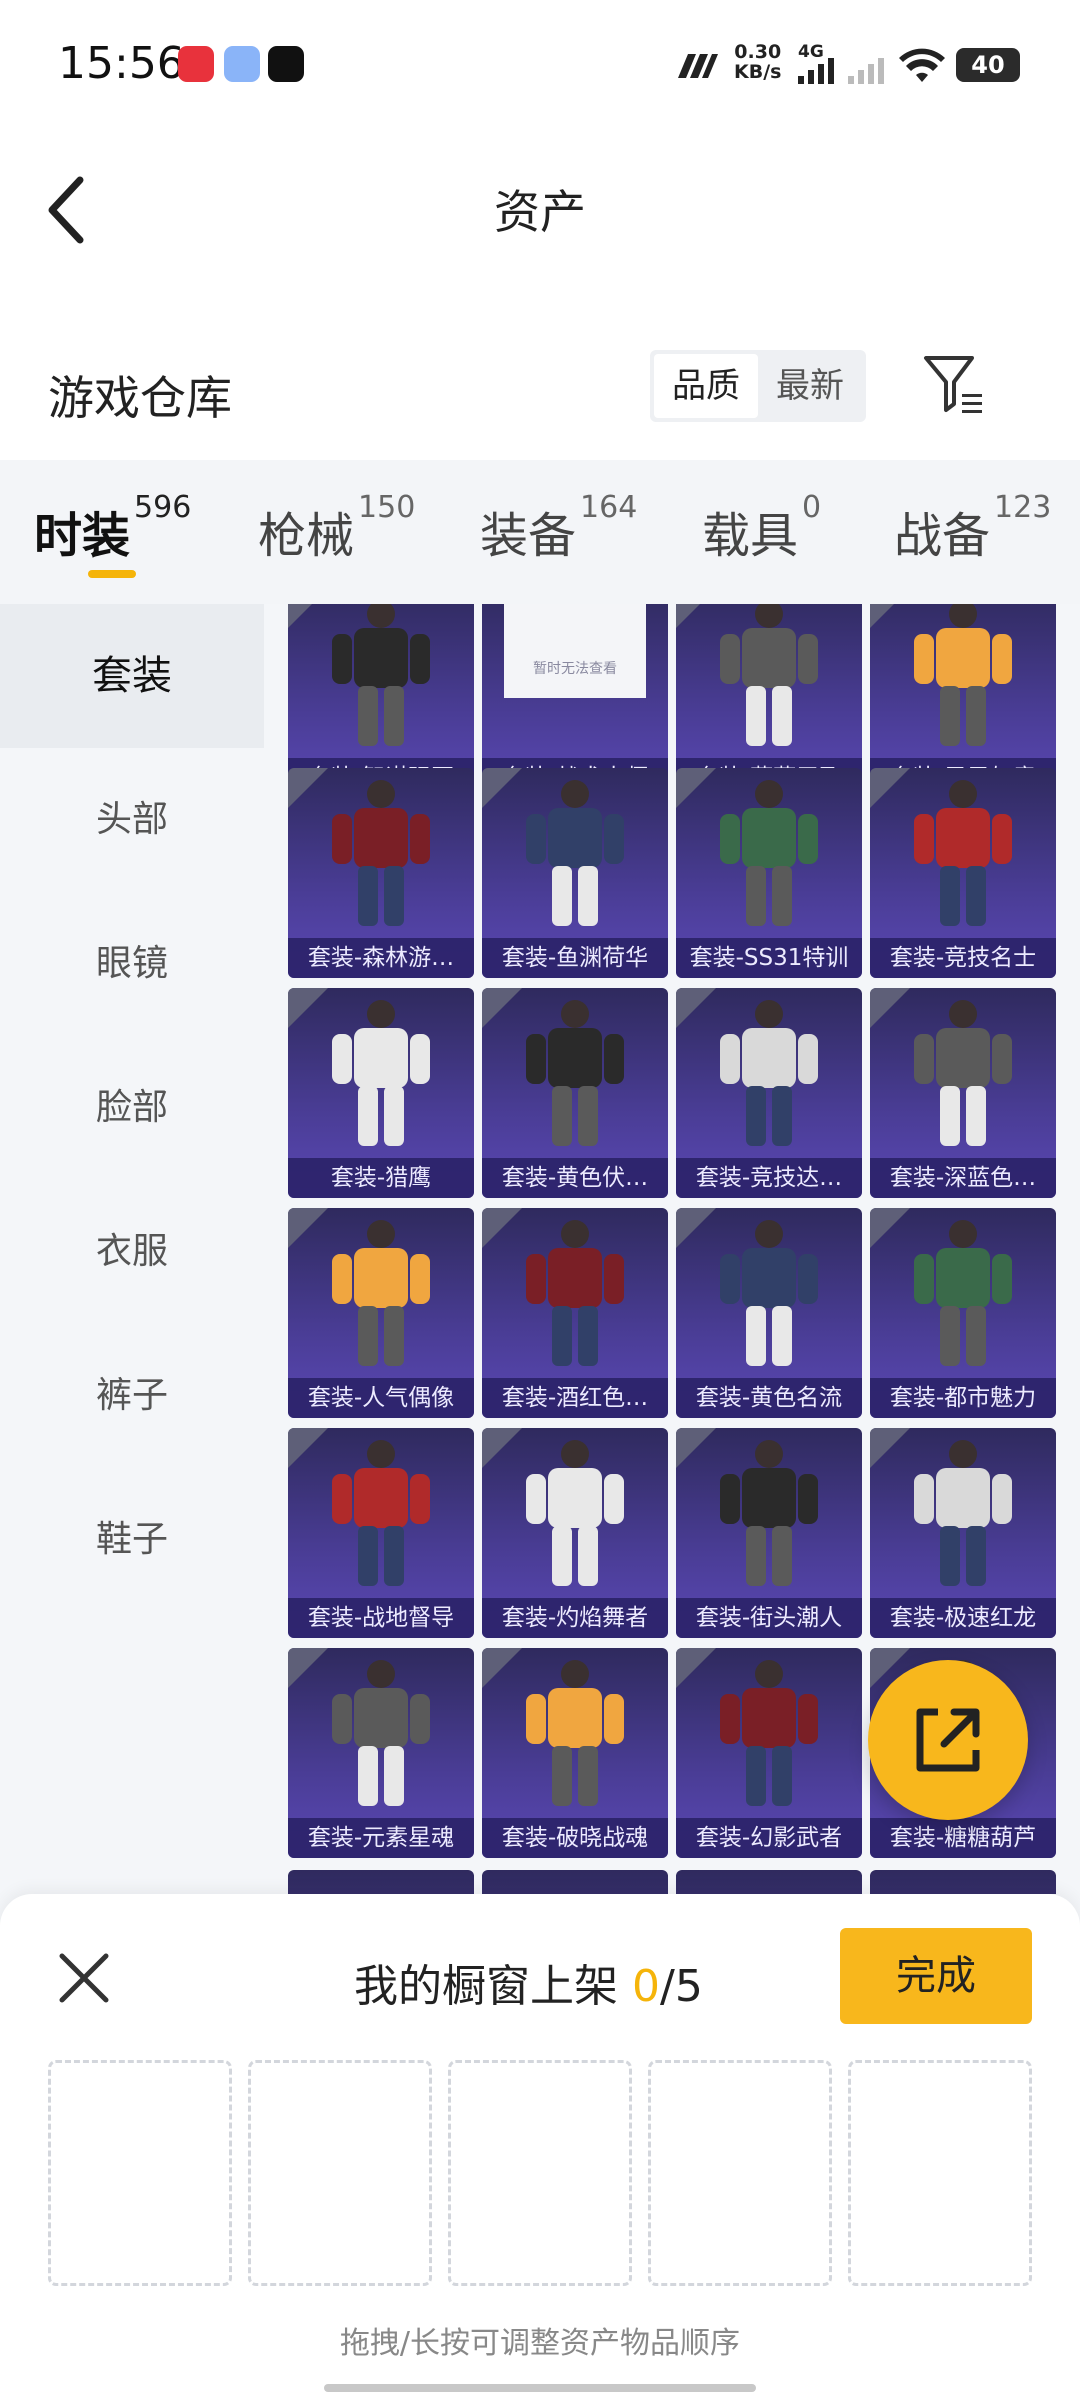 The width and height of the screenshot is (1080, 2400). I want to click on outfit-card: 套装-SS31特训, so click(769, 873).